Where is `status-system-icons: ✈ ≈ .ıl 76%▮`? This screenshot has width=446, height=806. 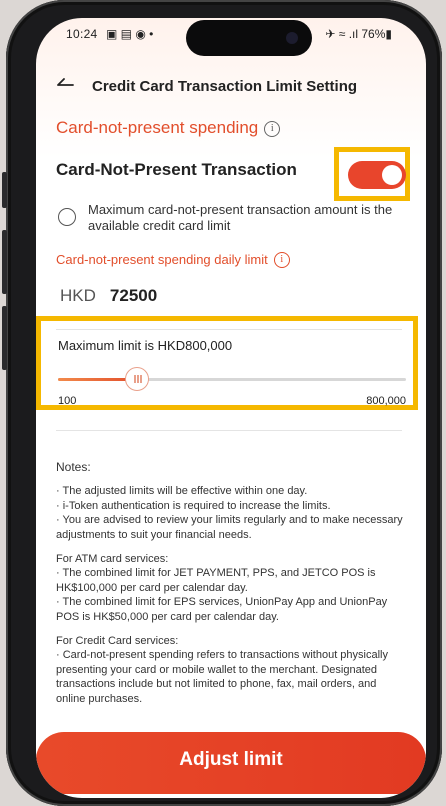
status-system-icons: ✈ ≈ .ıl 76%▮ is located at coordinates (358, 34).